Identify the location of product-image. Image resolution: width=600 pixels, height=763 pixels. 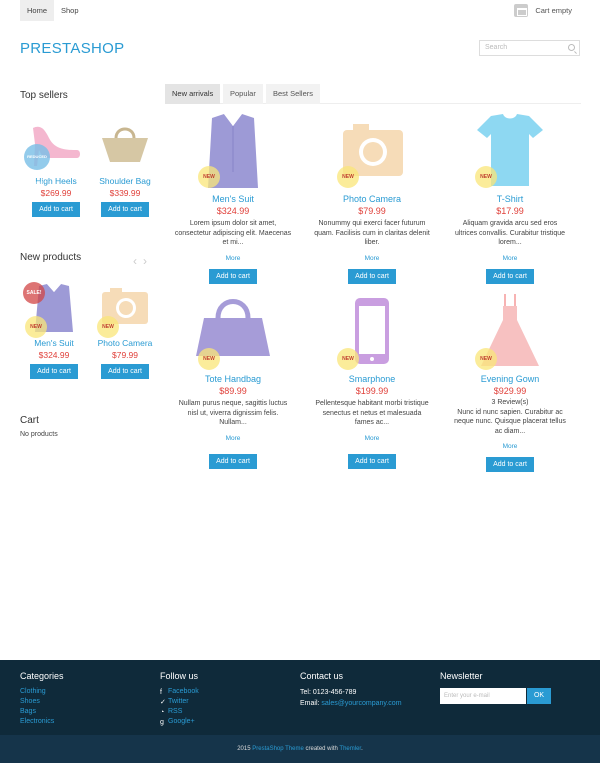
(125, 146).